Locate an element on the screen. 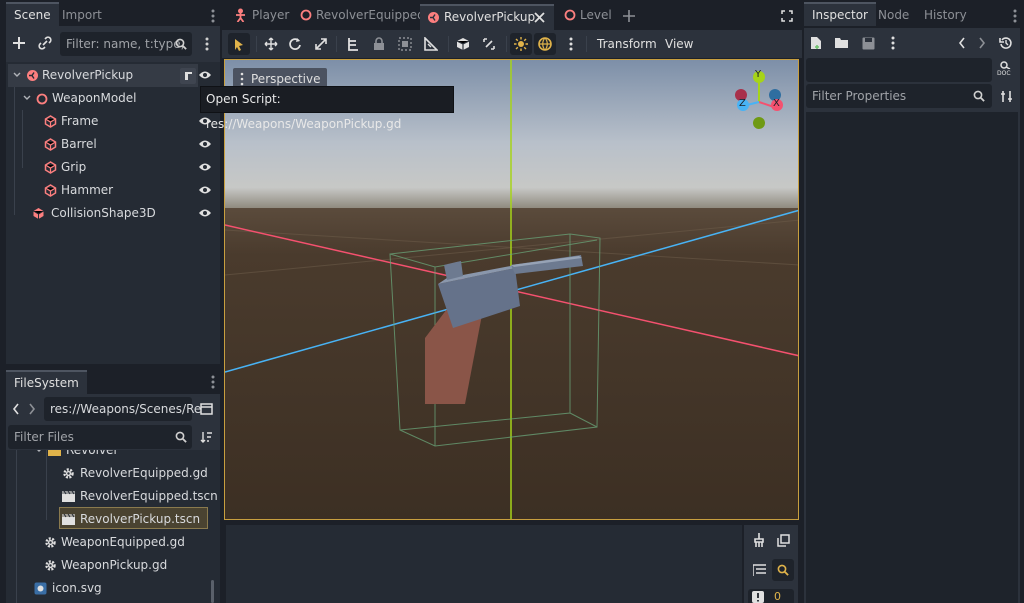  tab-history: History is located at coordinates (945, 15).